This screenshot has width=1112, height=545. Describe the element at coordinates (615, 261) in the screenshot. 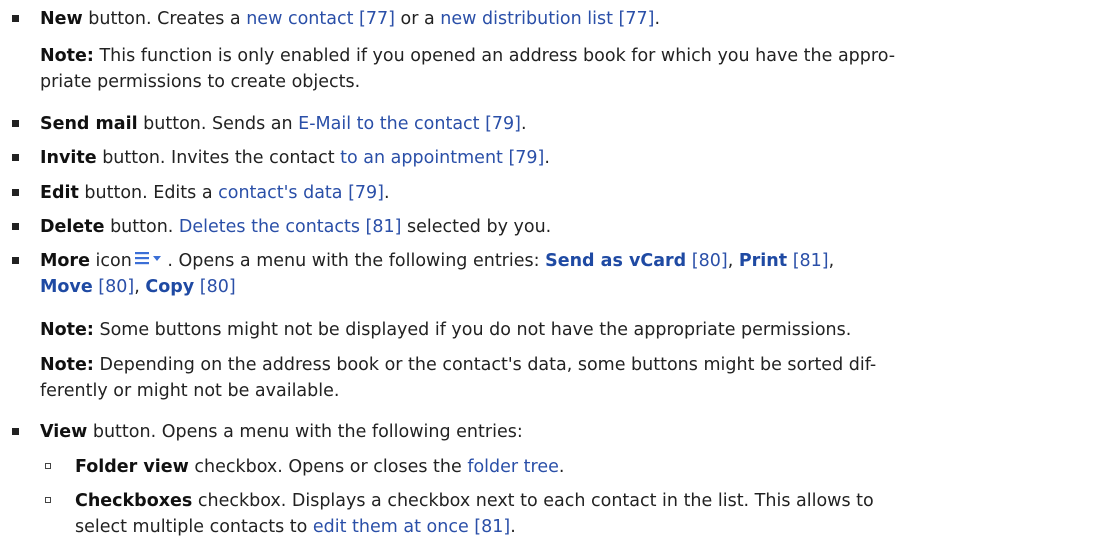

I see `link-send-vcard: Send as vCard` at that location.